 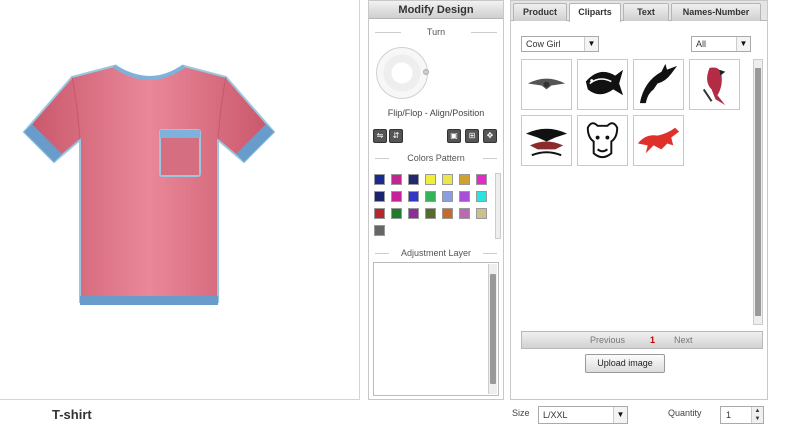 I want to click on clipart-filter-select: All ▼, so click(x=721, y=44).